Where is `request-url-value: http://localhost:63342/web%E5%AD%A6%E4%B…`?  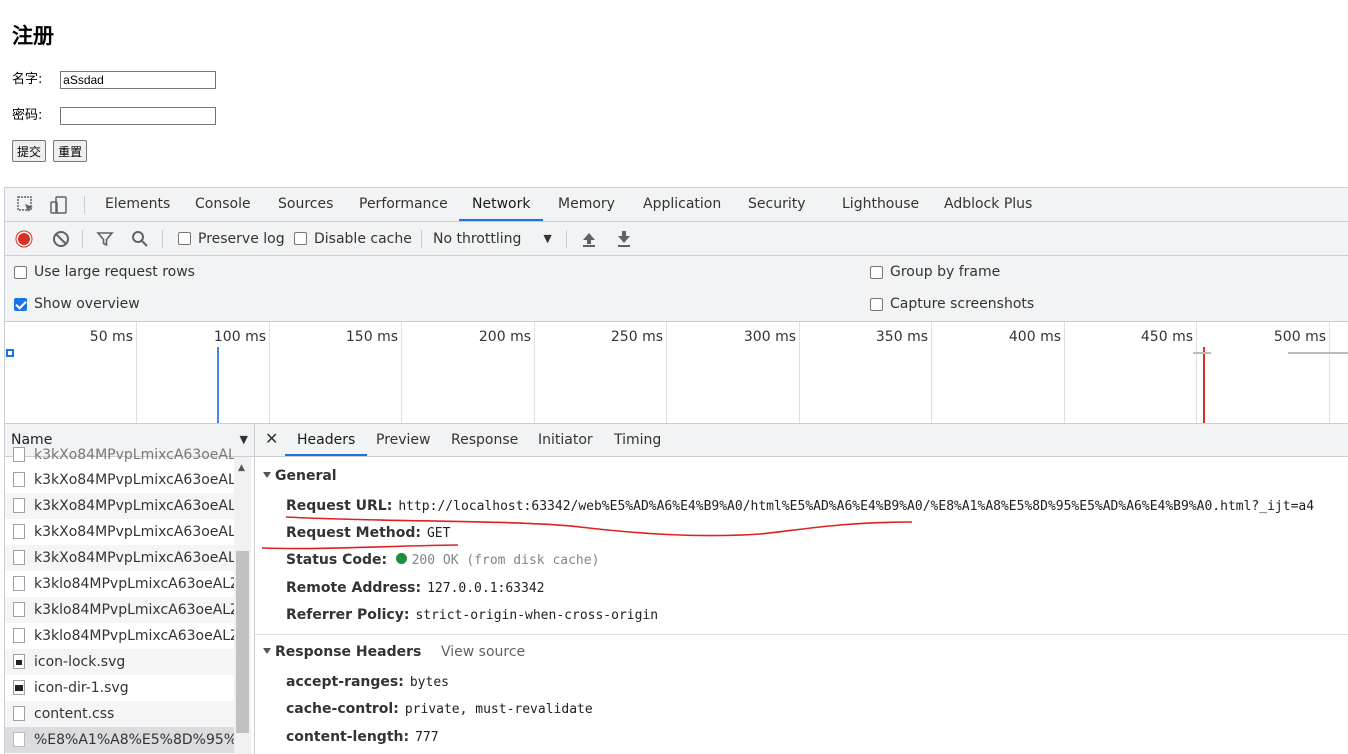 request-url-value: http://localhost:63342/web%E5%AD%A6%E4%B… is located at coordinates (856, 506).